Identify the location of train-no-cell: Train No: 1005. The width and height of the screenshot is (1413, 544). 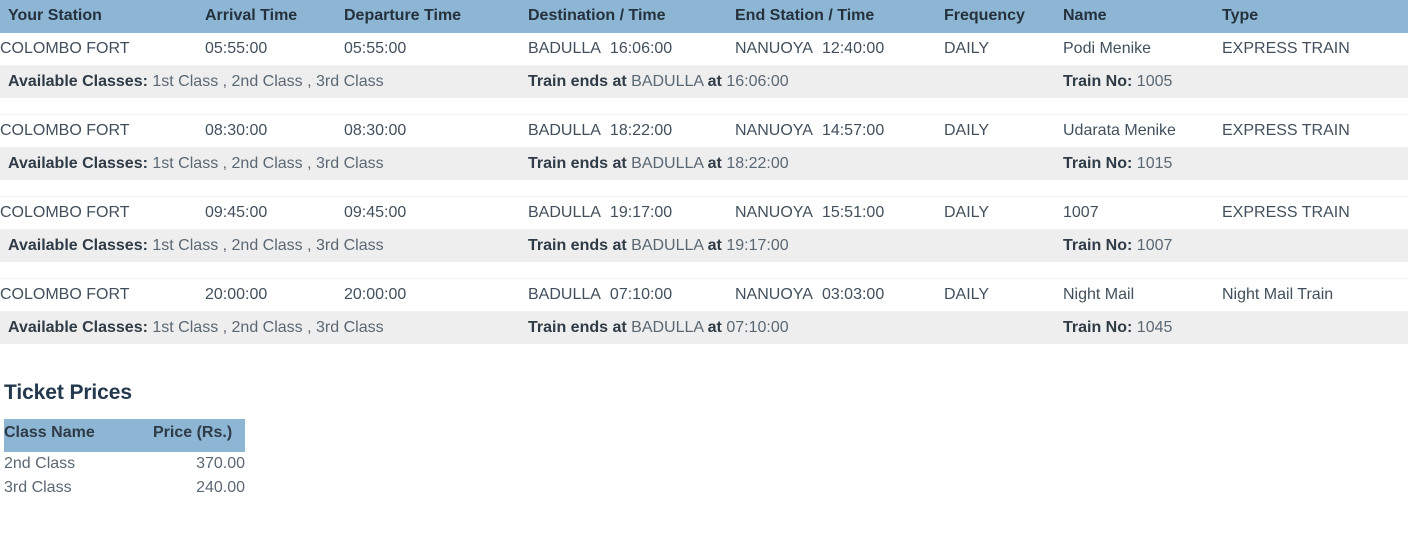
(1235, 82).